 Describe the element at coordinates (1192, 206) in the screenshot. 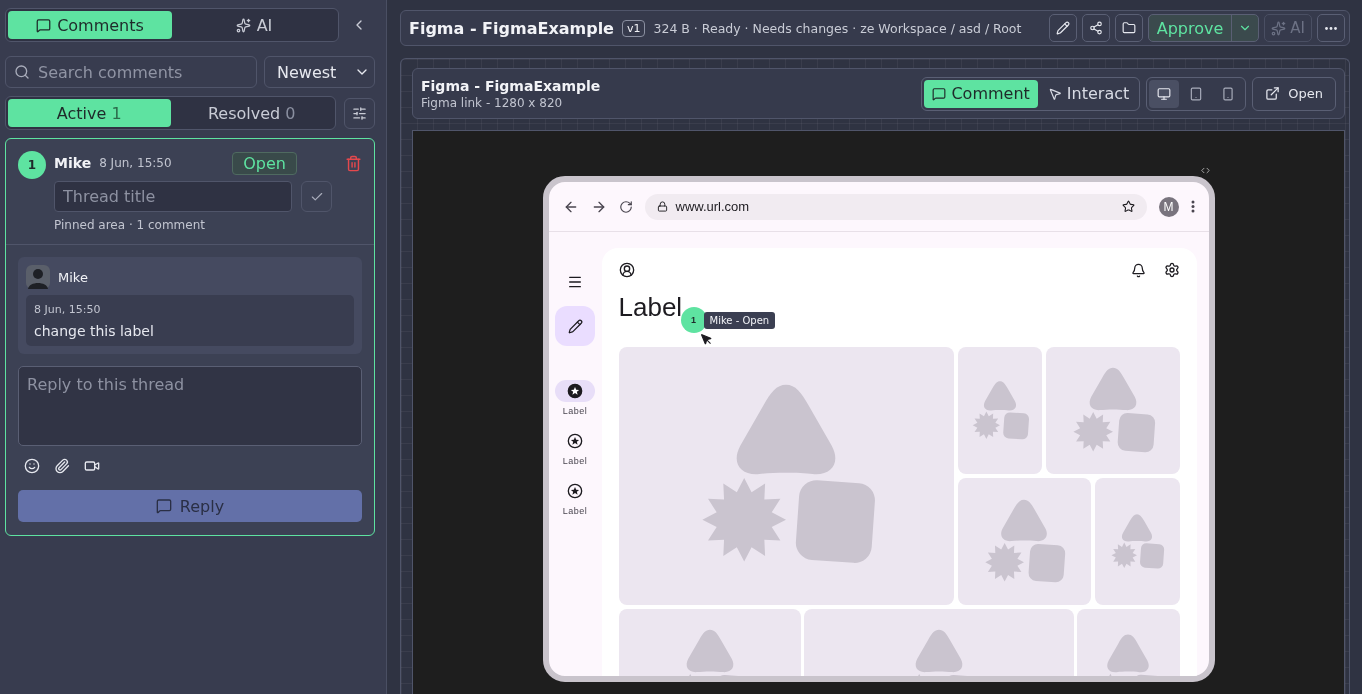

I see `kebab-menu-icon` at that location.